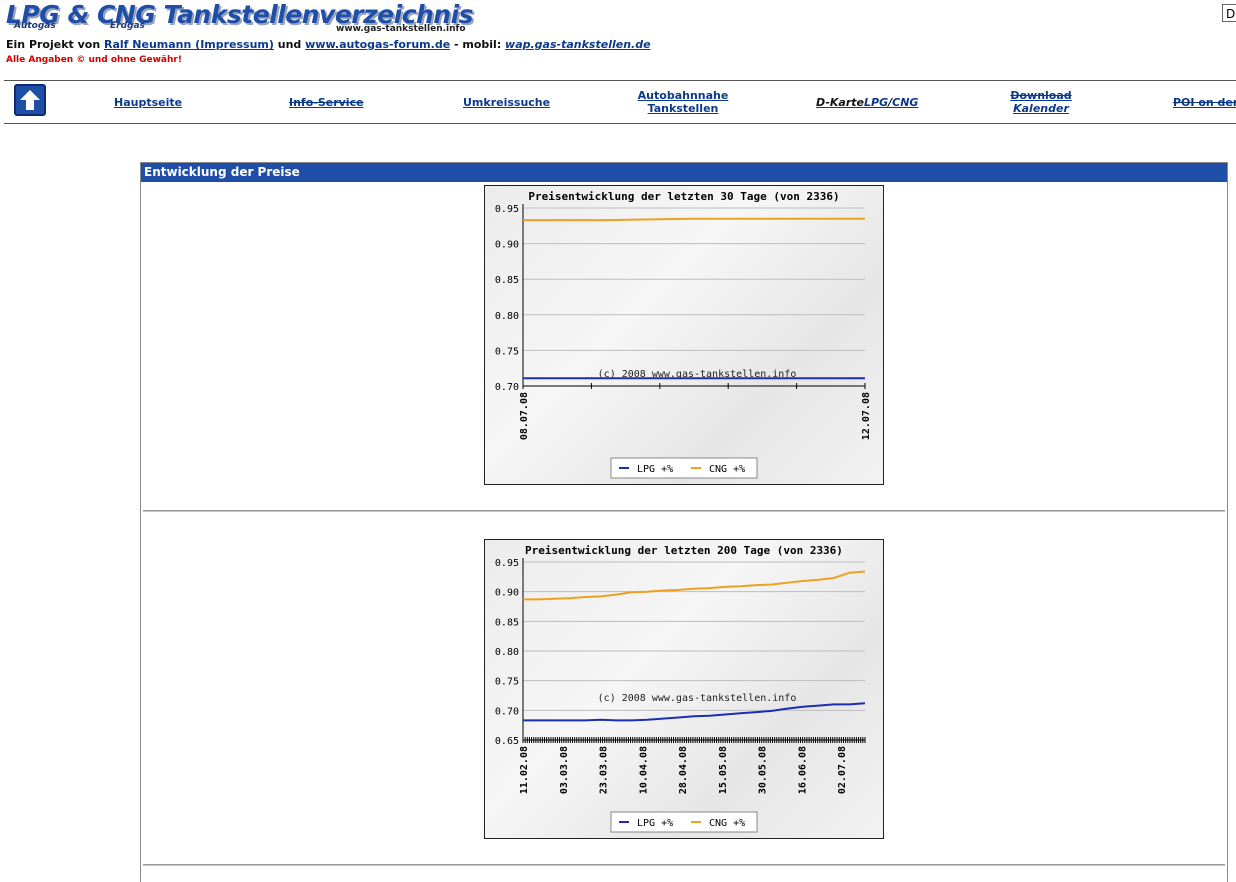  What do you see at coordinates (478, 44) in the screenshot?
I see `intro-text-mobil: - mobil:` at bounding box center [478, 44].